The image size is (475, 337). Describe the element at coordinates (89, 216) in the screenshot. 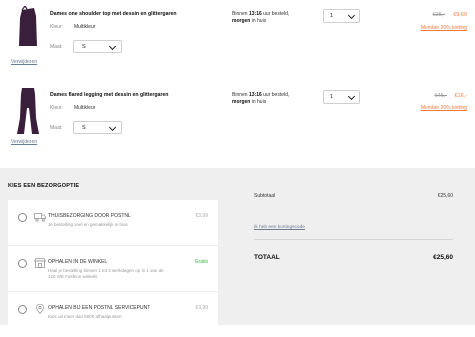

I see `option-title: THUISBEZORGING DOOR POSTNL` at that location.